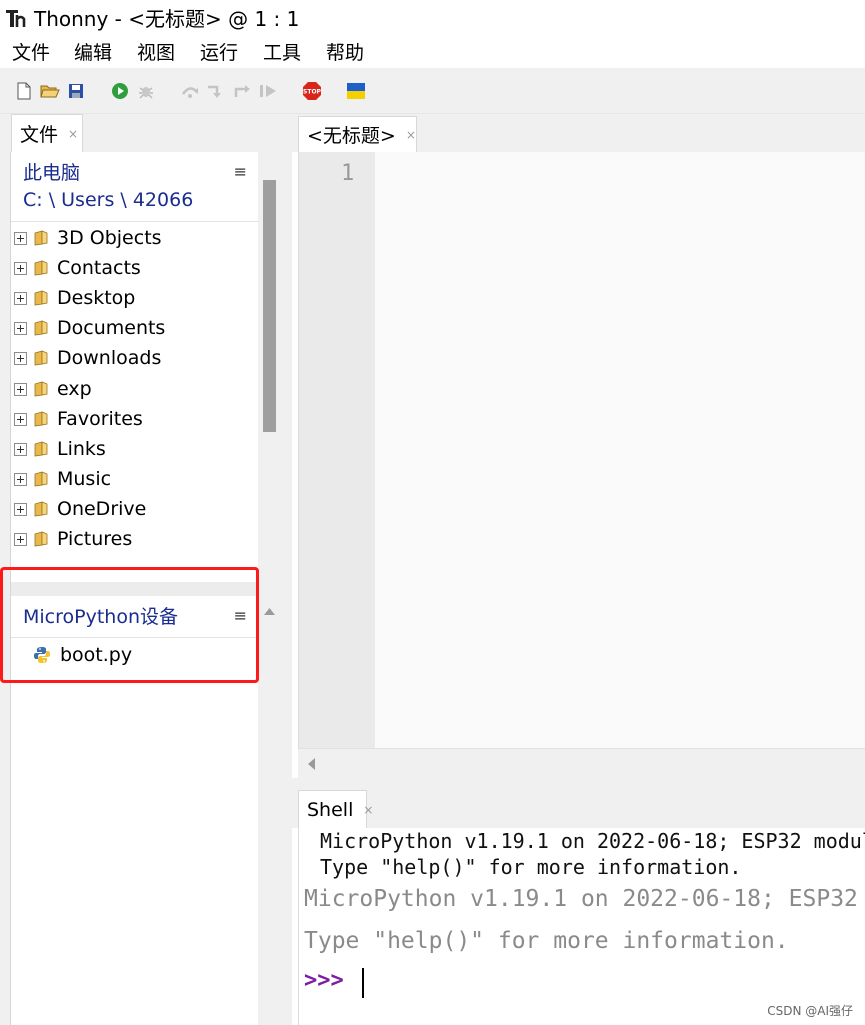 This screenshot has width=865, height=1025. I want to click on stop-icon: STOP, so click(312, 91).